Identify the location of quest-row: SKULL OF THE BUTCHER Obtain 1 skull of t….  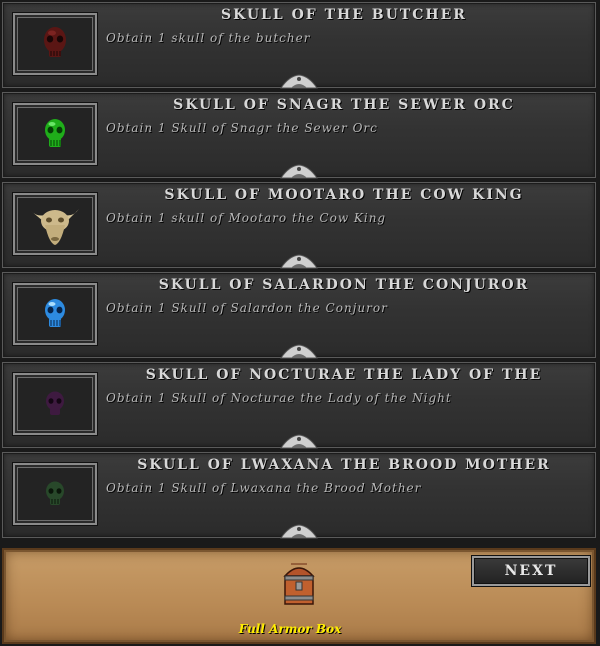
(299, 45).